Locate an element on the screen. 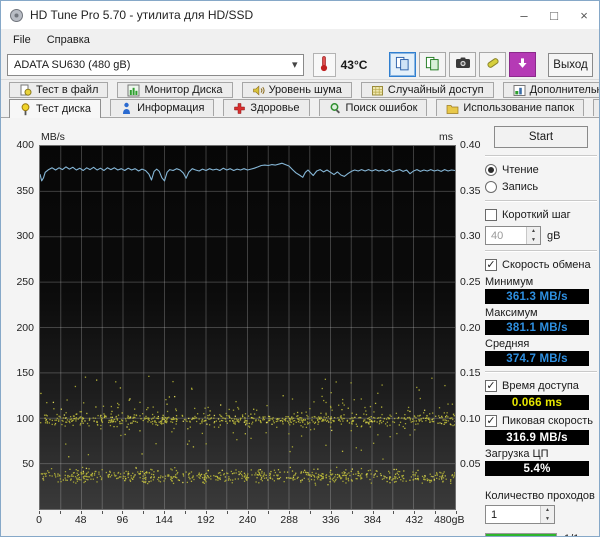  copy-image-button is located at coordinates (432, 64).